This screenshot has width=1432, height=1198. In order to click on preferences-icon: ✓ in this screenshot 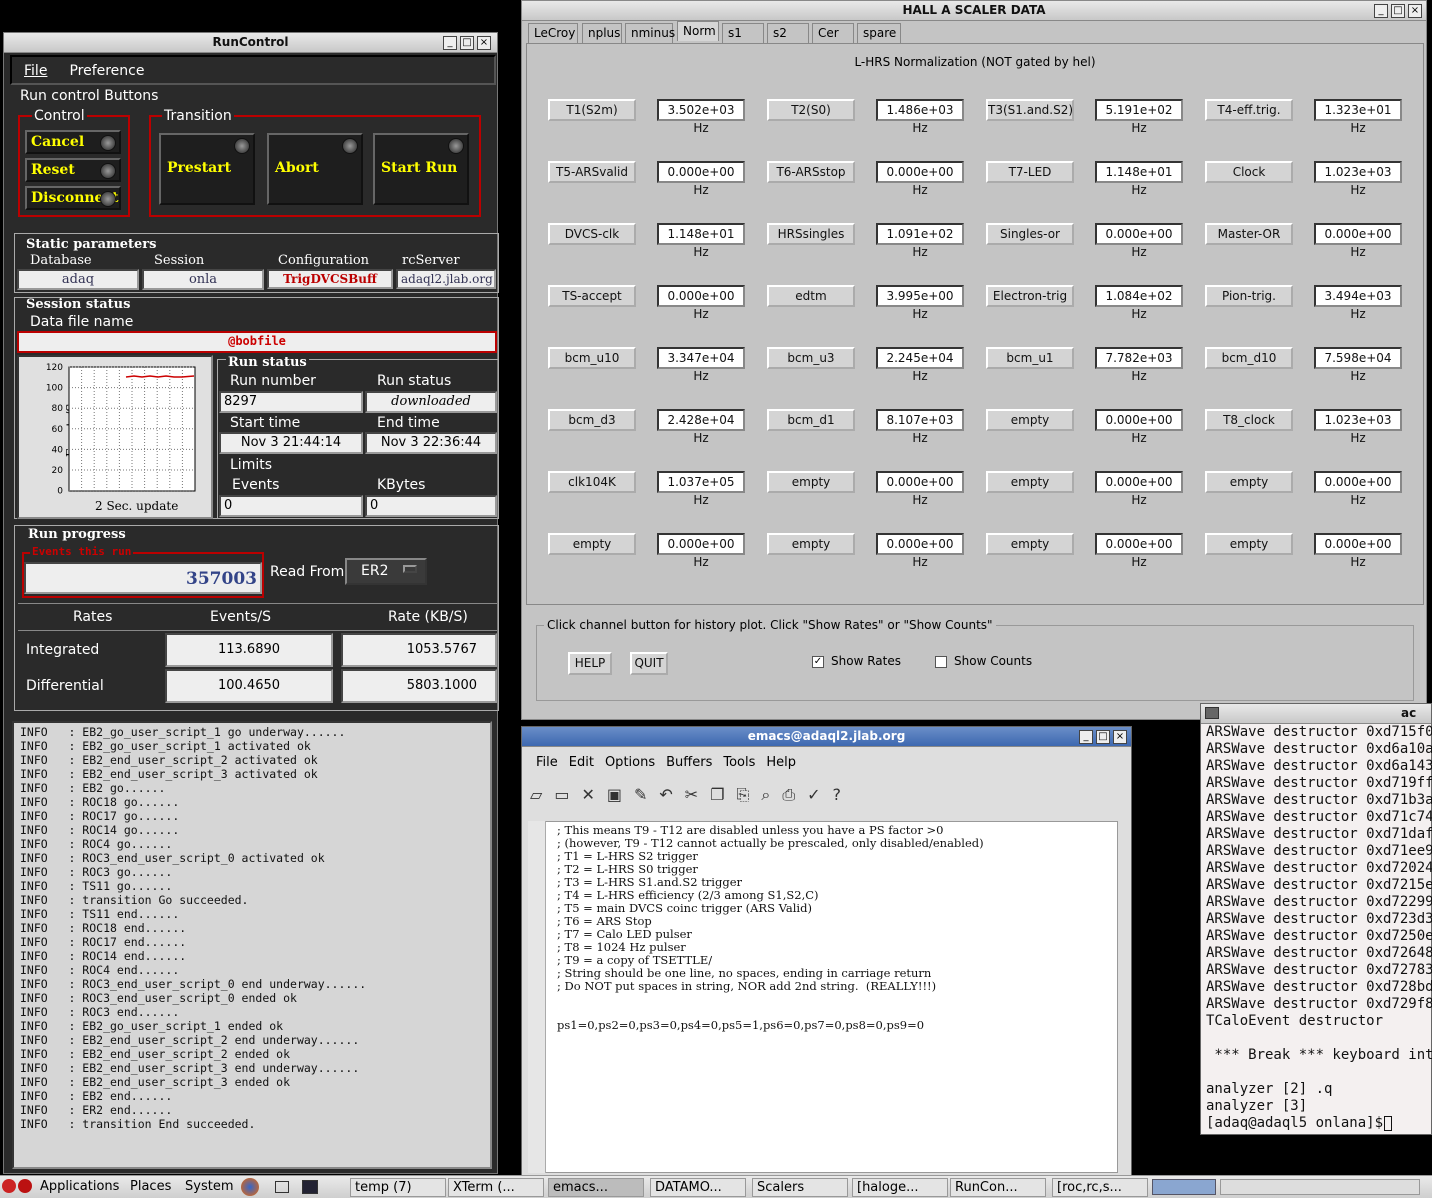, I will do `click(819, 794)`.